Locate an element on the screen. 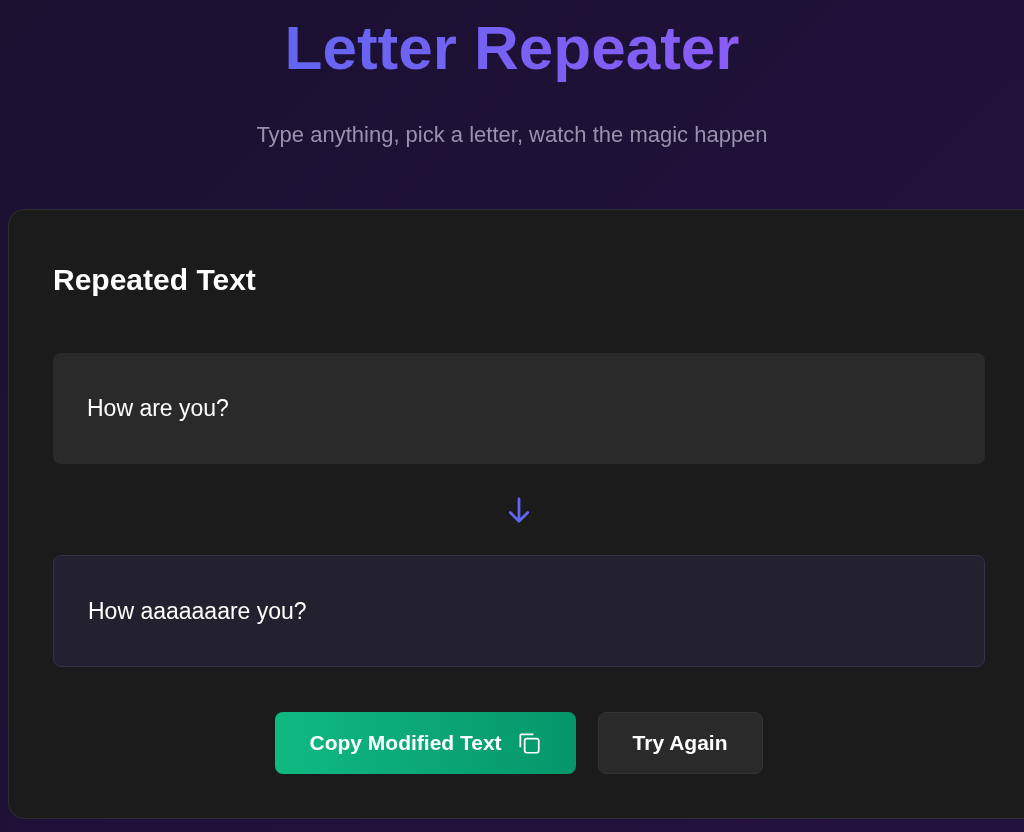 This screenshot has width=1024, height=832. card-heading: Repeated Text is located at coordinates (154, 280).